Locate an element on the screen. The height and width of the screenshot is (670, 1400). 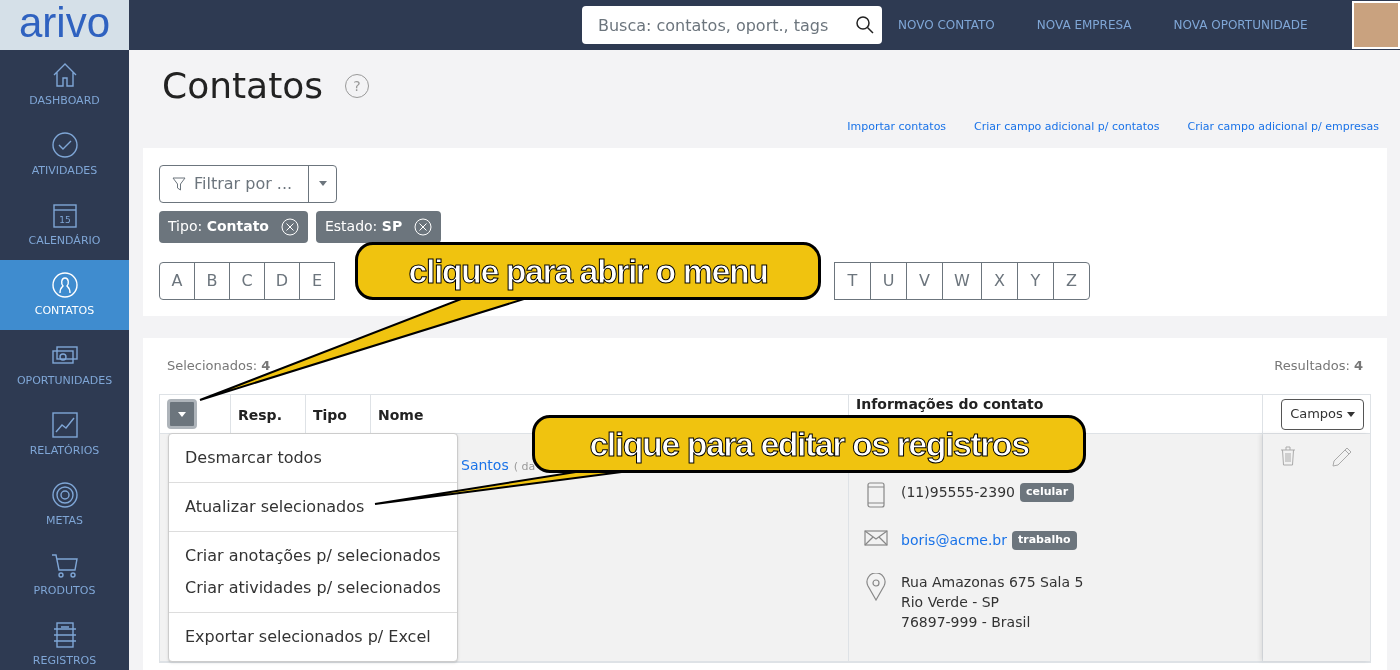
page-title: Contatos is located at coordinates (243, 86).